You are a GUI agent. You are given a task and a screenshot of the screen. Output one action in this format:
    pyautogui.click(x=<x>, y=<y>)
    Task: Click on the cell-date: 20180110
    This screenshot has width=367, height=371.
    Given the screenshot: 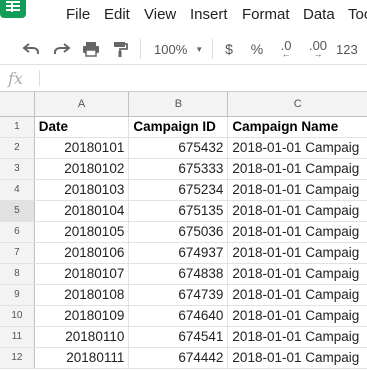 What is the action you would take?
    pyautogui.click(x=82, y=337)
    